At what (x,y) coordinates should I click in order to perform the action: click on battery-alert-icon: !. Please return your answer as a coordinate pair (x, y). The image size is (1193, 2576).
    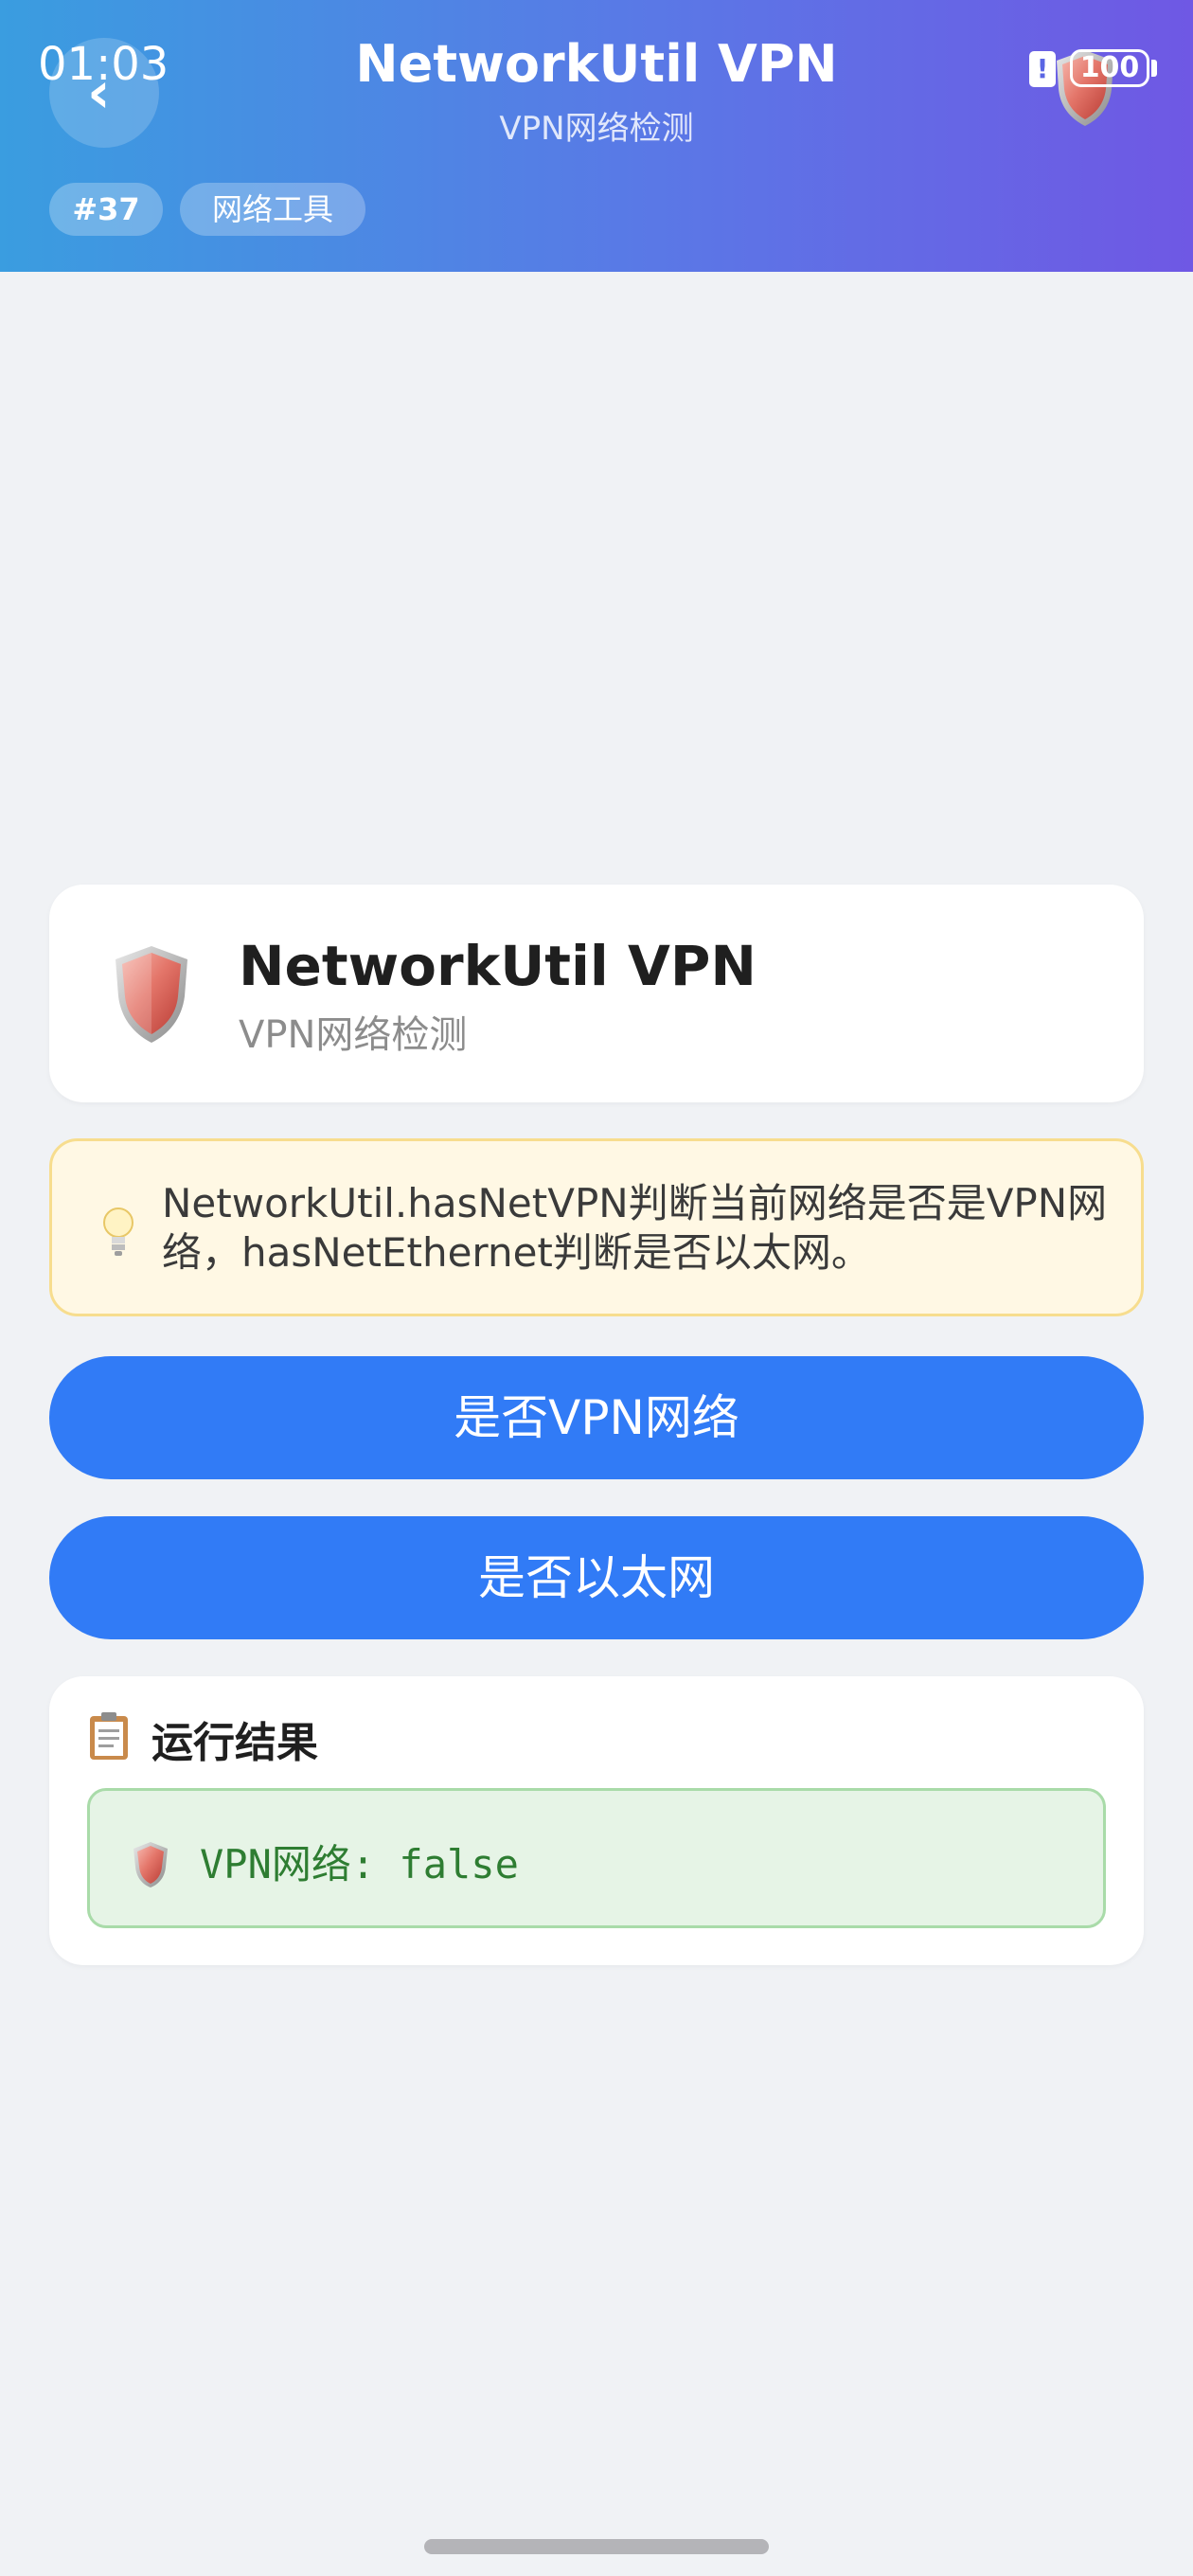
    Looking at the image, I should click on (1042, 69).